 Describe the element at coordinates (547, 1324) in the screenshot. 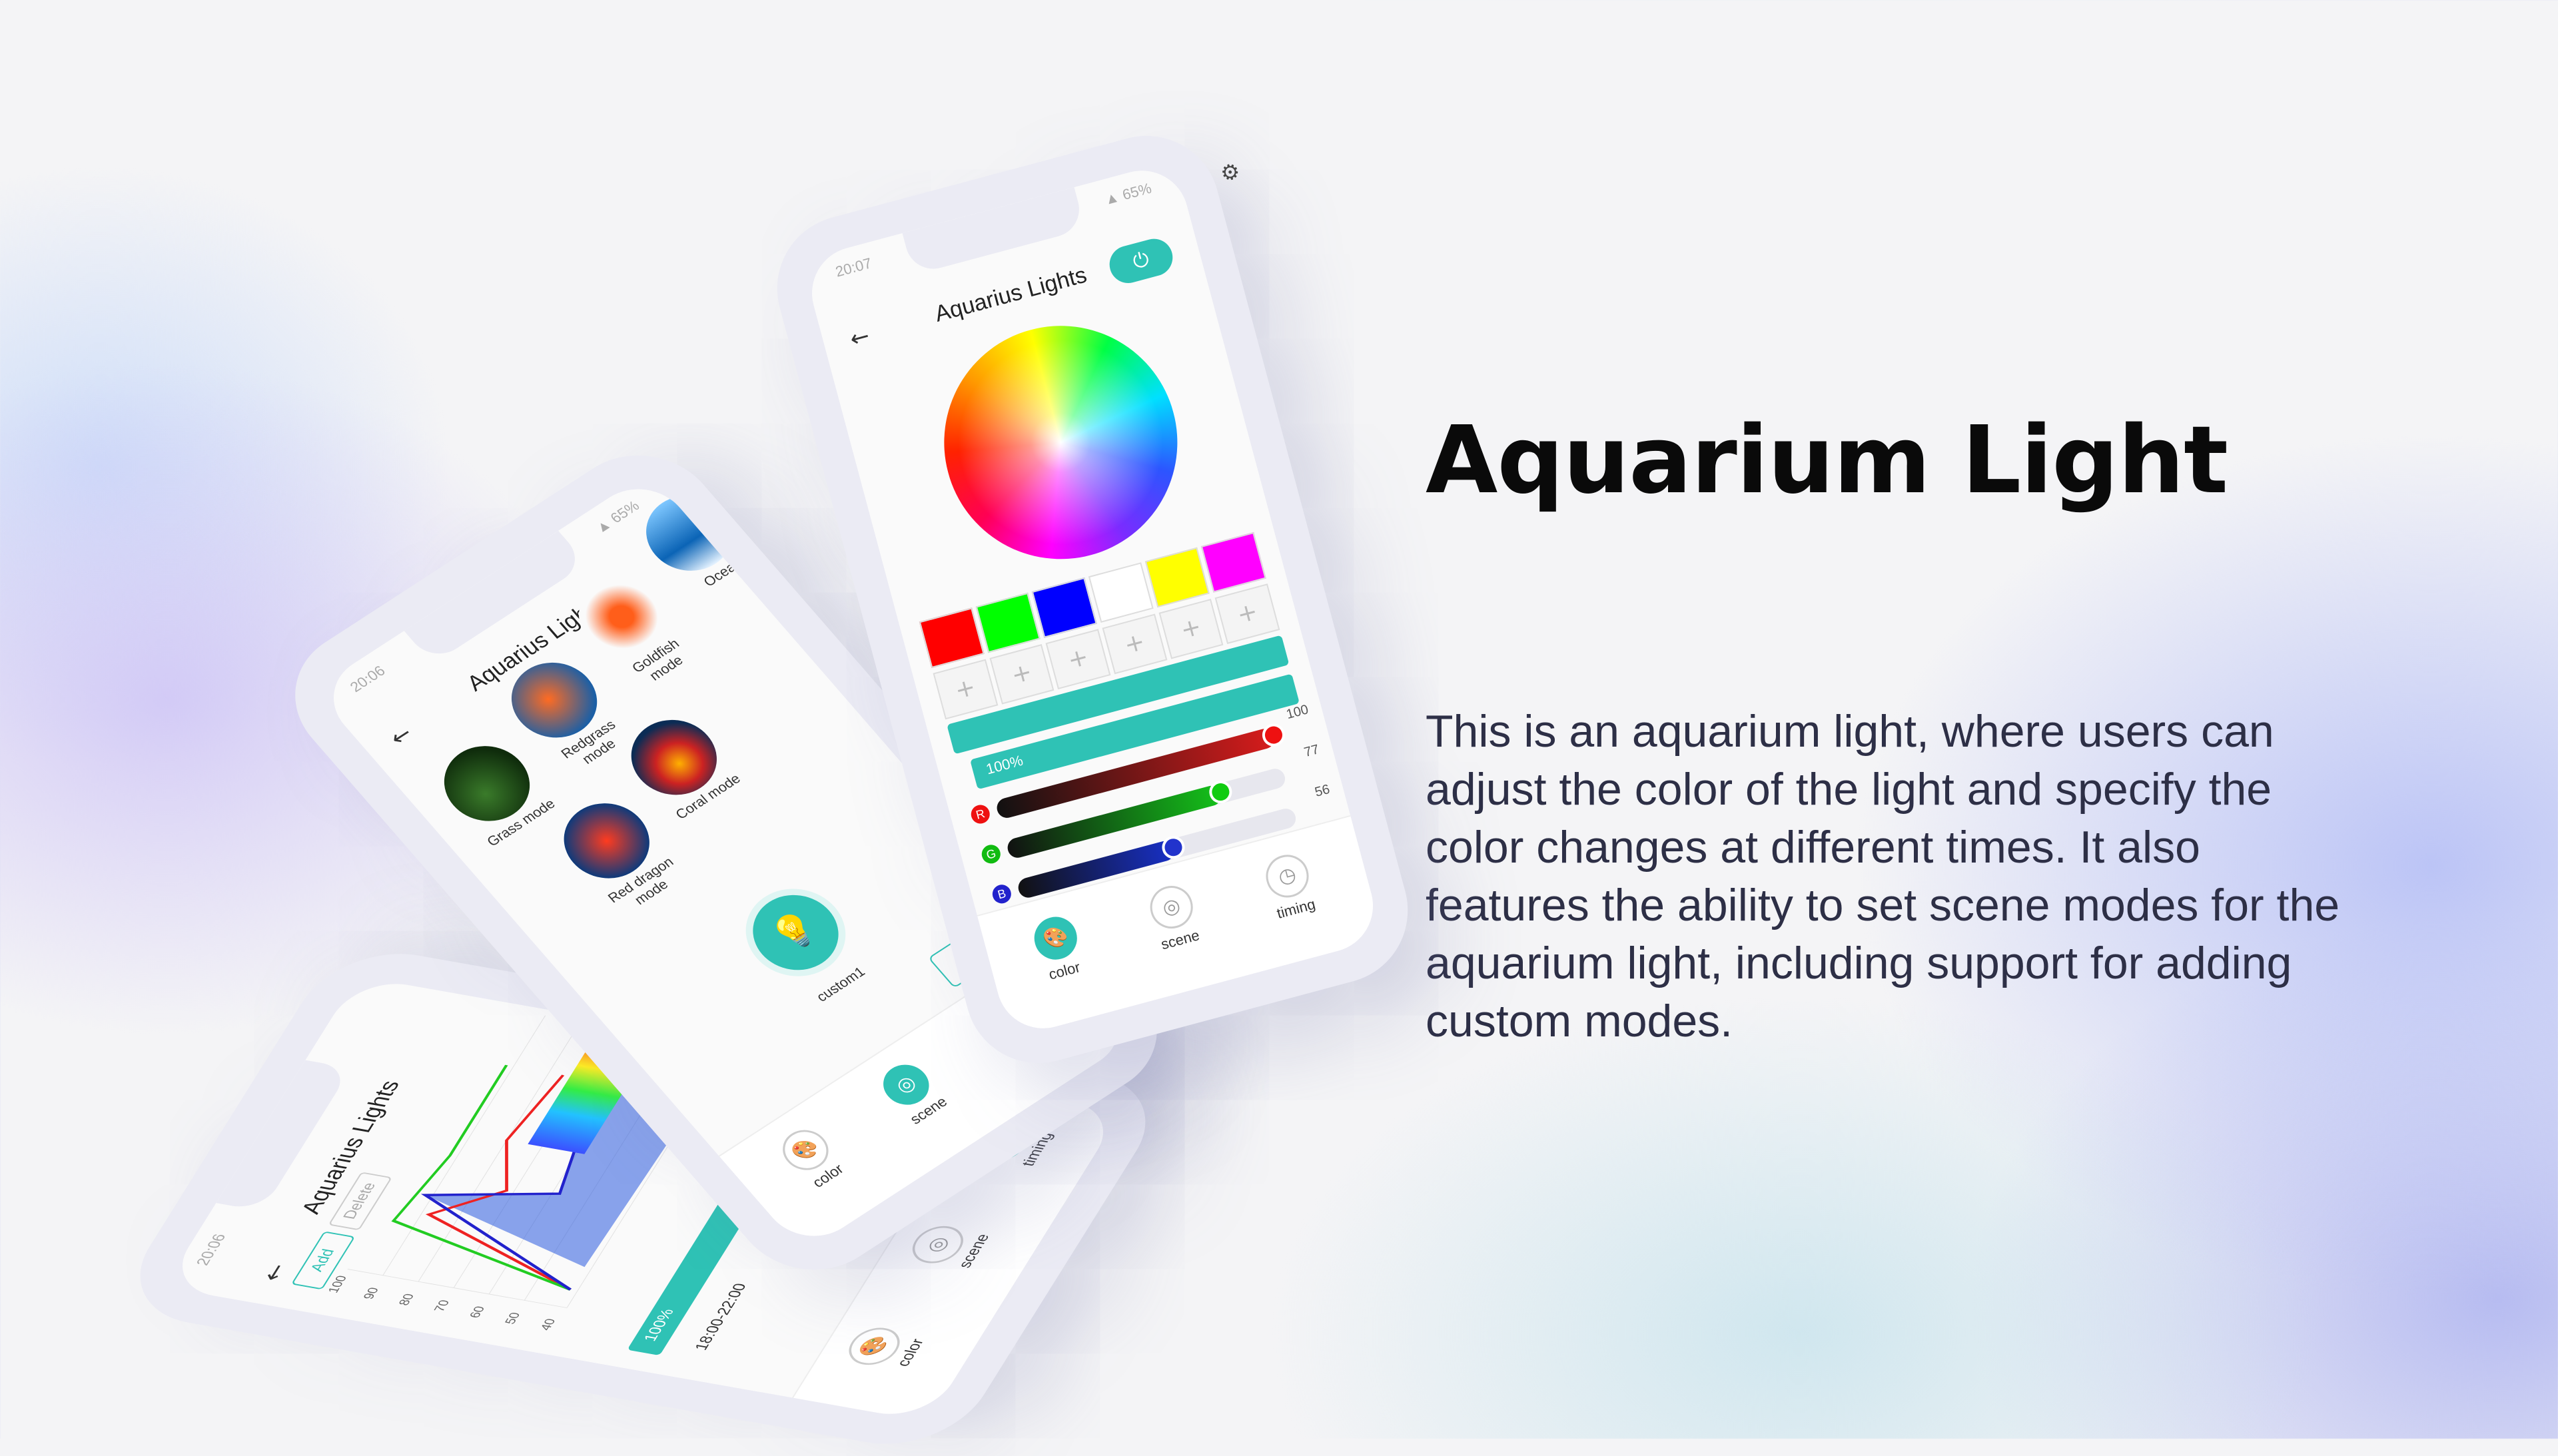

I see `y-tick-label: 40` at that location.